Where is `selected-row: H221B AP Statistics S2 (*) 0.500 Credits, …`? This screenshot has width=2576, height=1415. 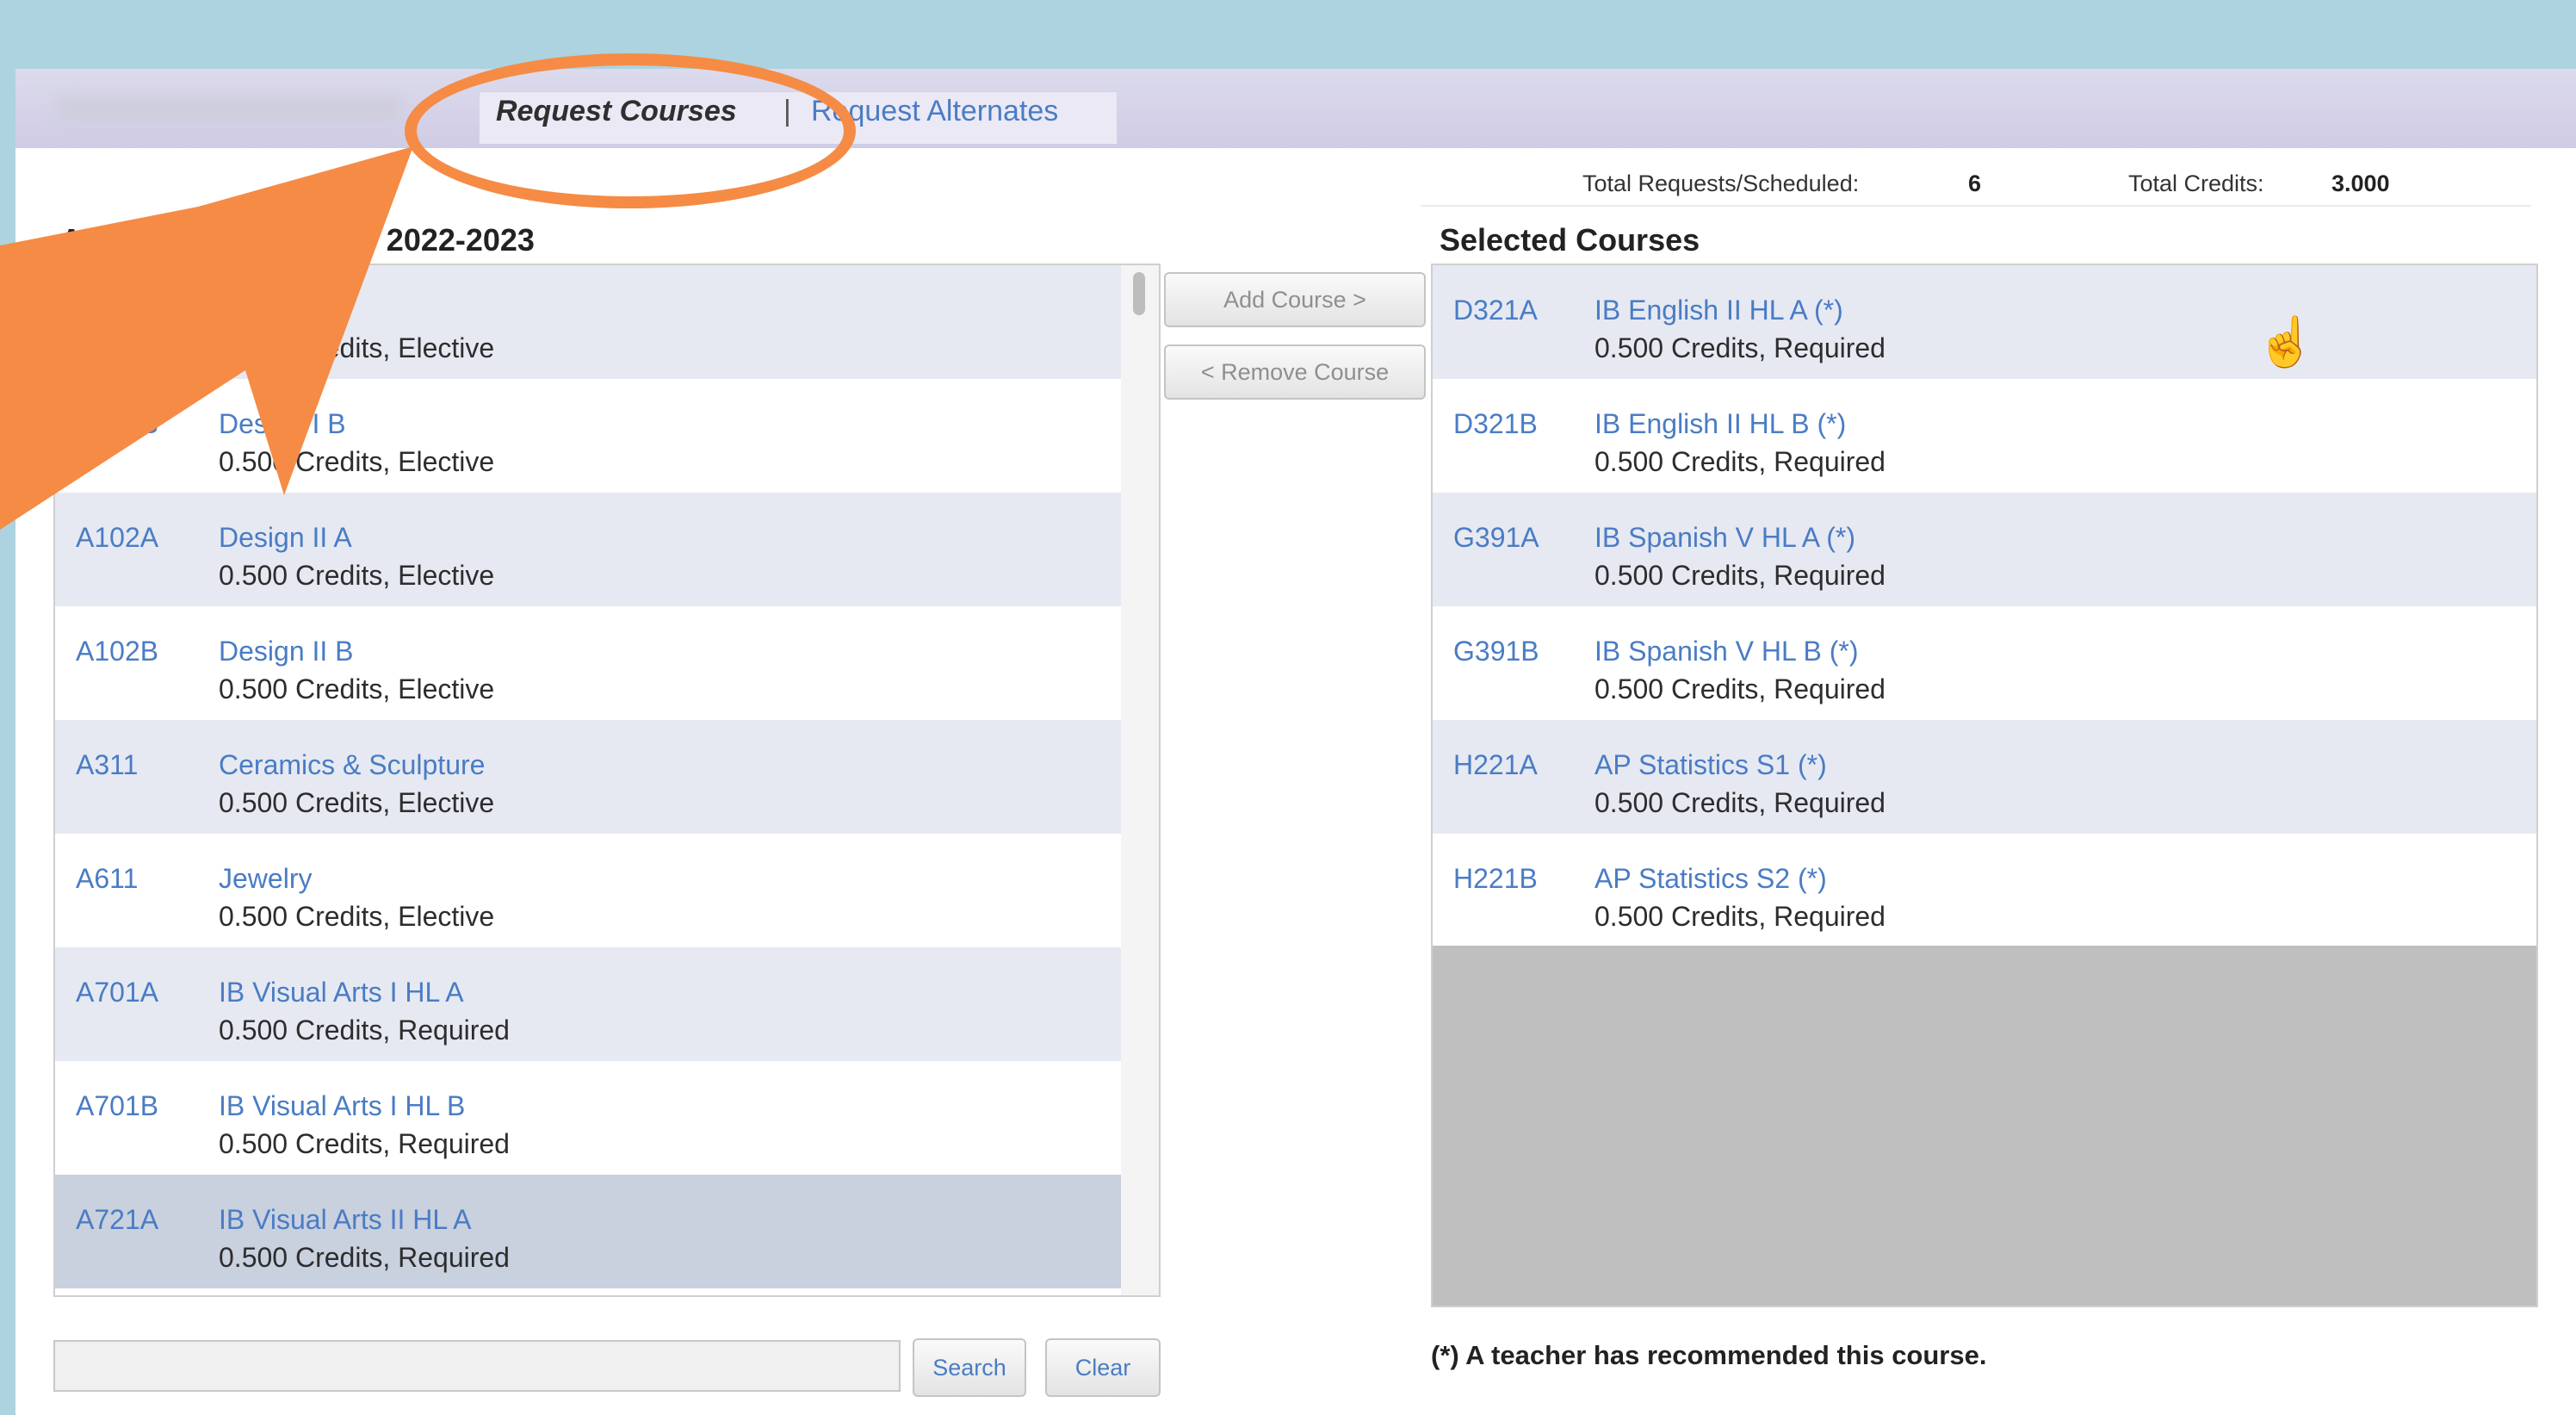 selected-row: H221B AP Statistics S2 (*) 0.500 Credits, … is located at coordinates (1985, 890).